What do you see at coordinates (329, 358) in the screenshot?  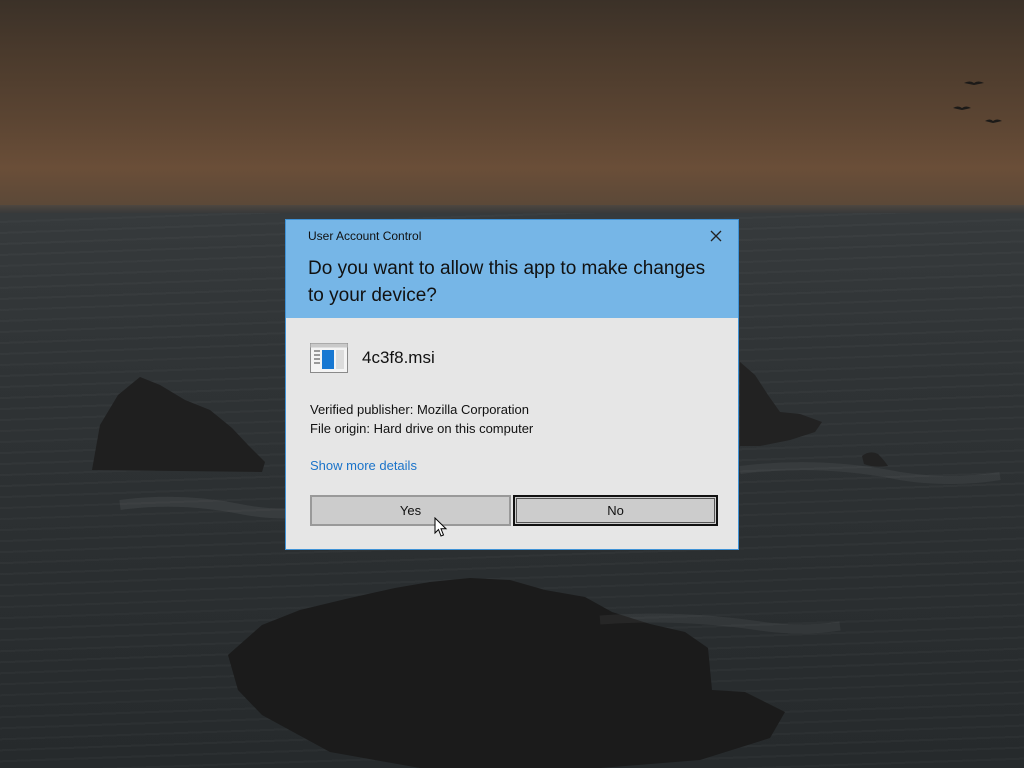 I see `installer-package-icon` at bounding box center [329, 358].